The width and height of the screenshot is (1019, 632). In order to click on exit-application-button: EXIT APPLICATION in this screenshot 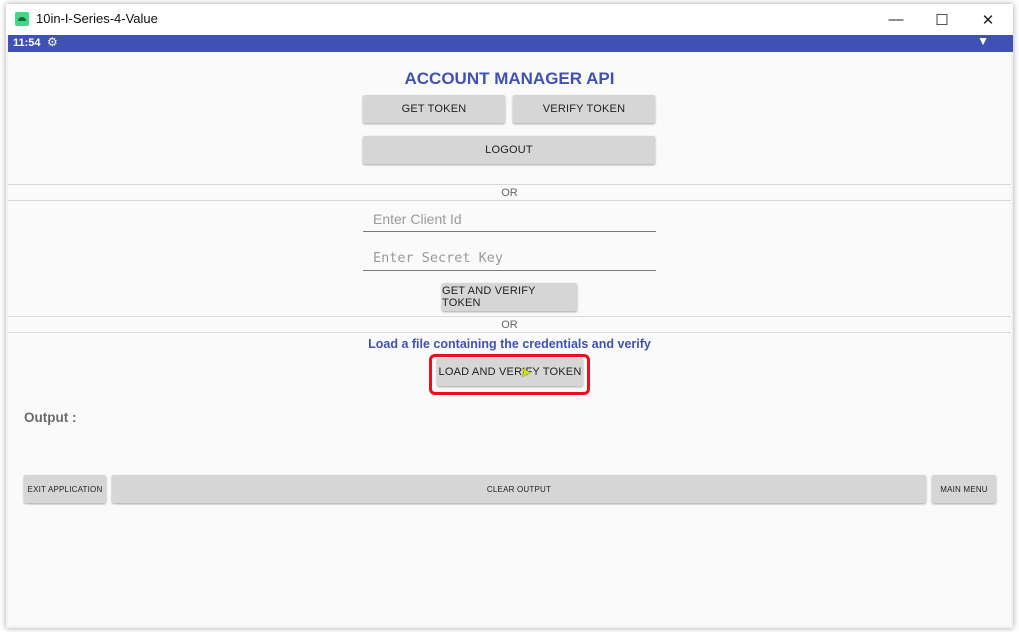, I will do `click(65, 489)`.